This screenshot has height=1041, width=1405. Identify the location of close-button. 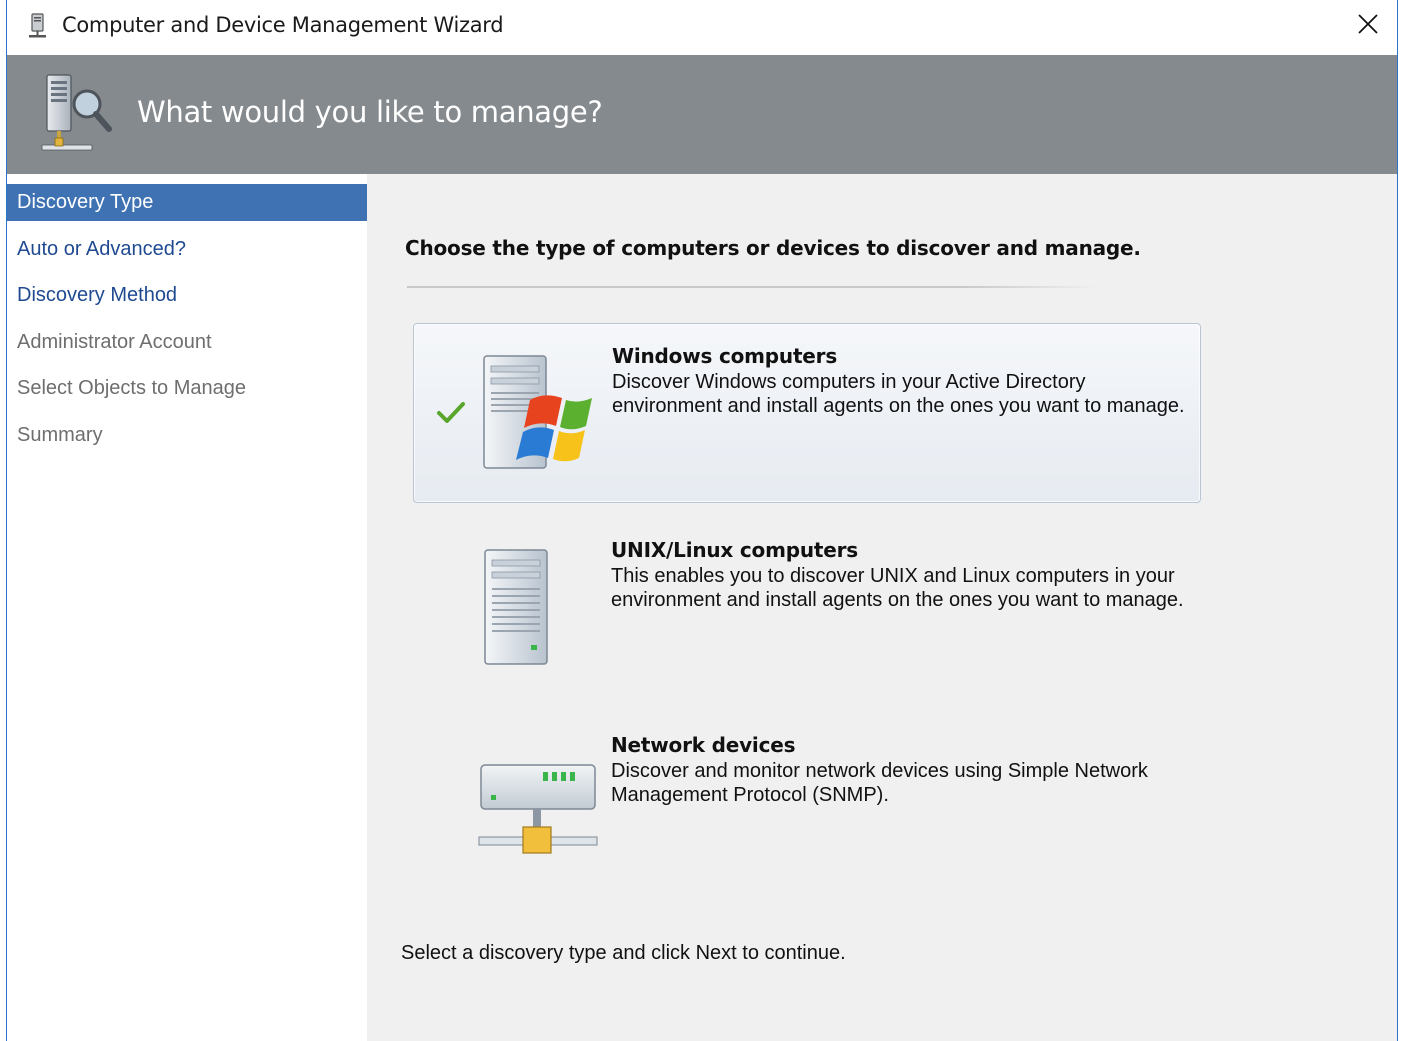
(1368, 26).